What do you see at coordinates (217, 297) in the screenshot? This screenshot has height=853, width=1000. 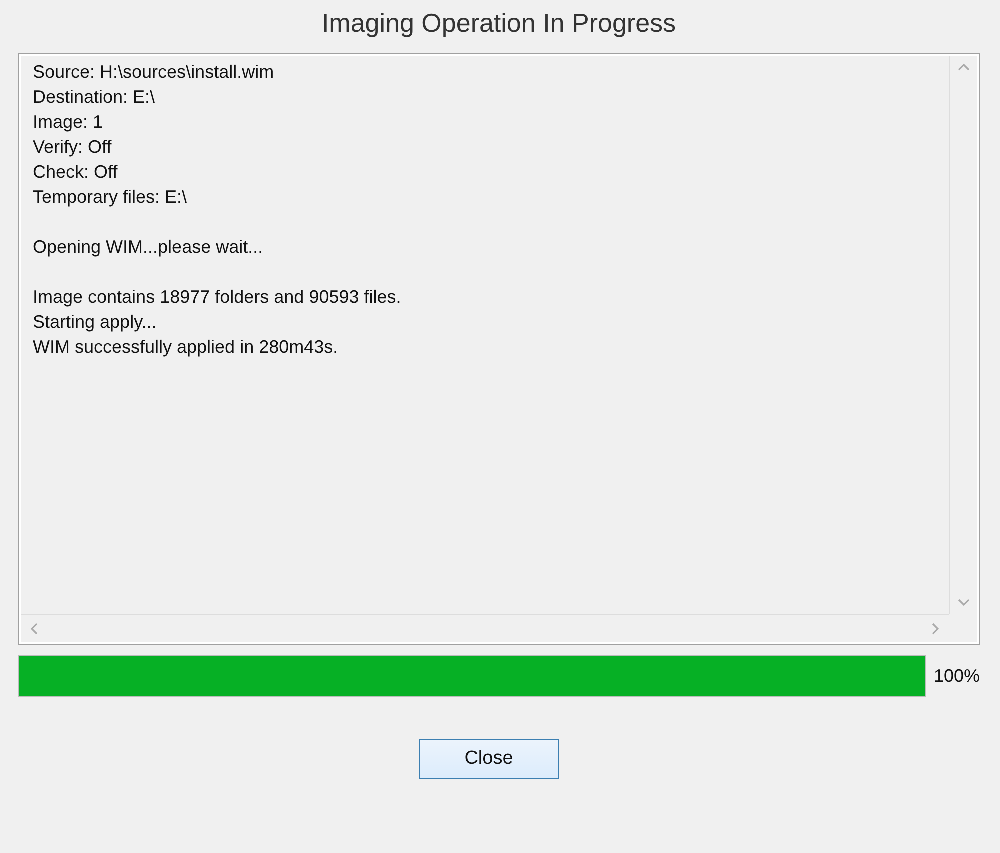 I see `log-line: Image contains 18977 folders and 90593 files.` at bounding box center [217, 297].